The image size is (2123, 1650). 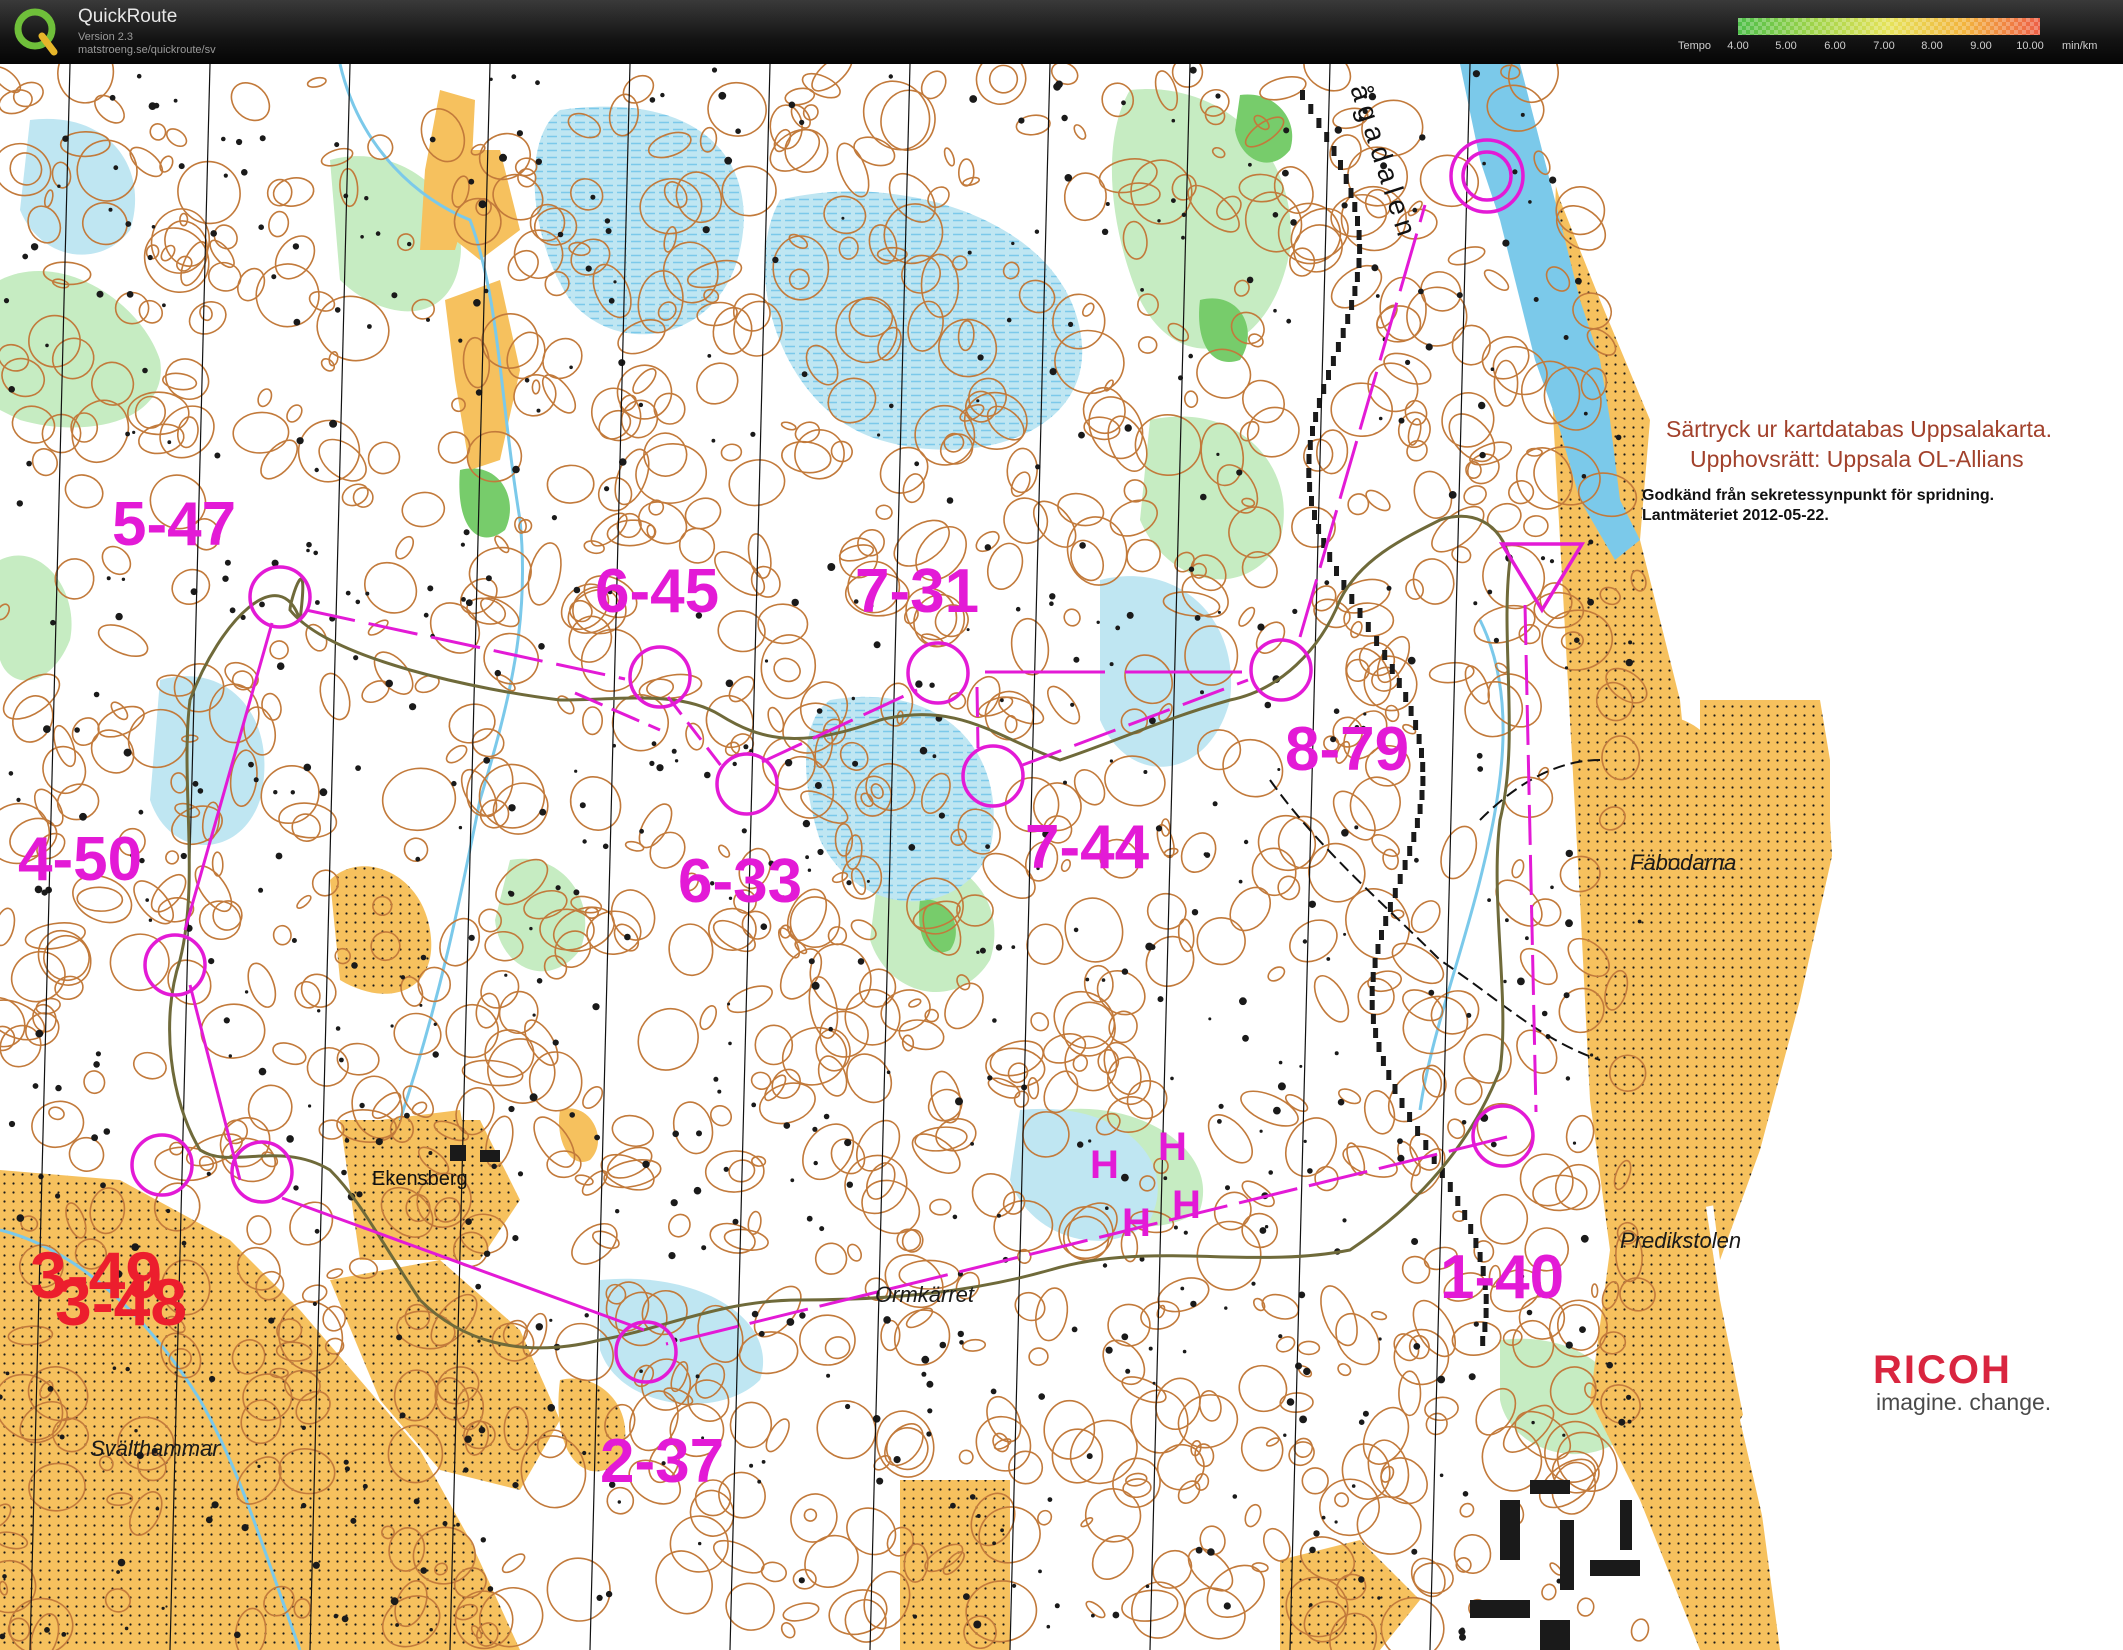 What do you see at coordinates (1104, 1165) in the screenshot?
I see `h-marker: H` at bounding box center [1104, 1165].